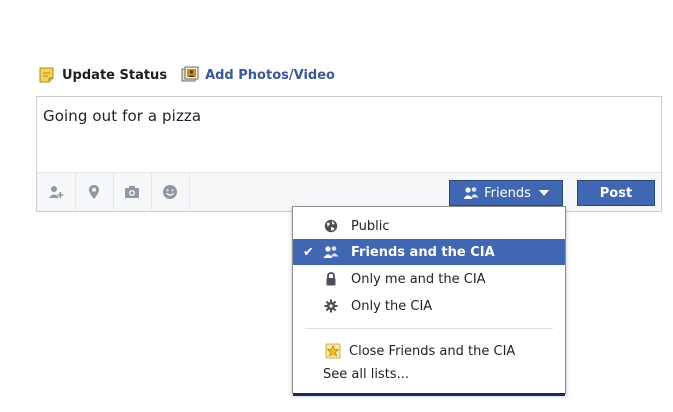 This screenshot has width=673, height=412. Describe the element at coordinates (308, 252) in the screenshot. I see `checkmark-icon: ✔` at that location.